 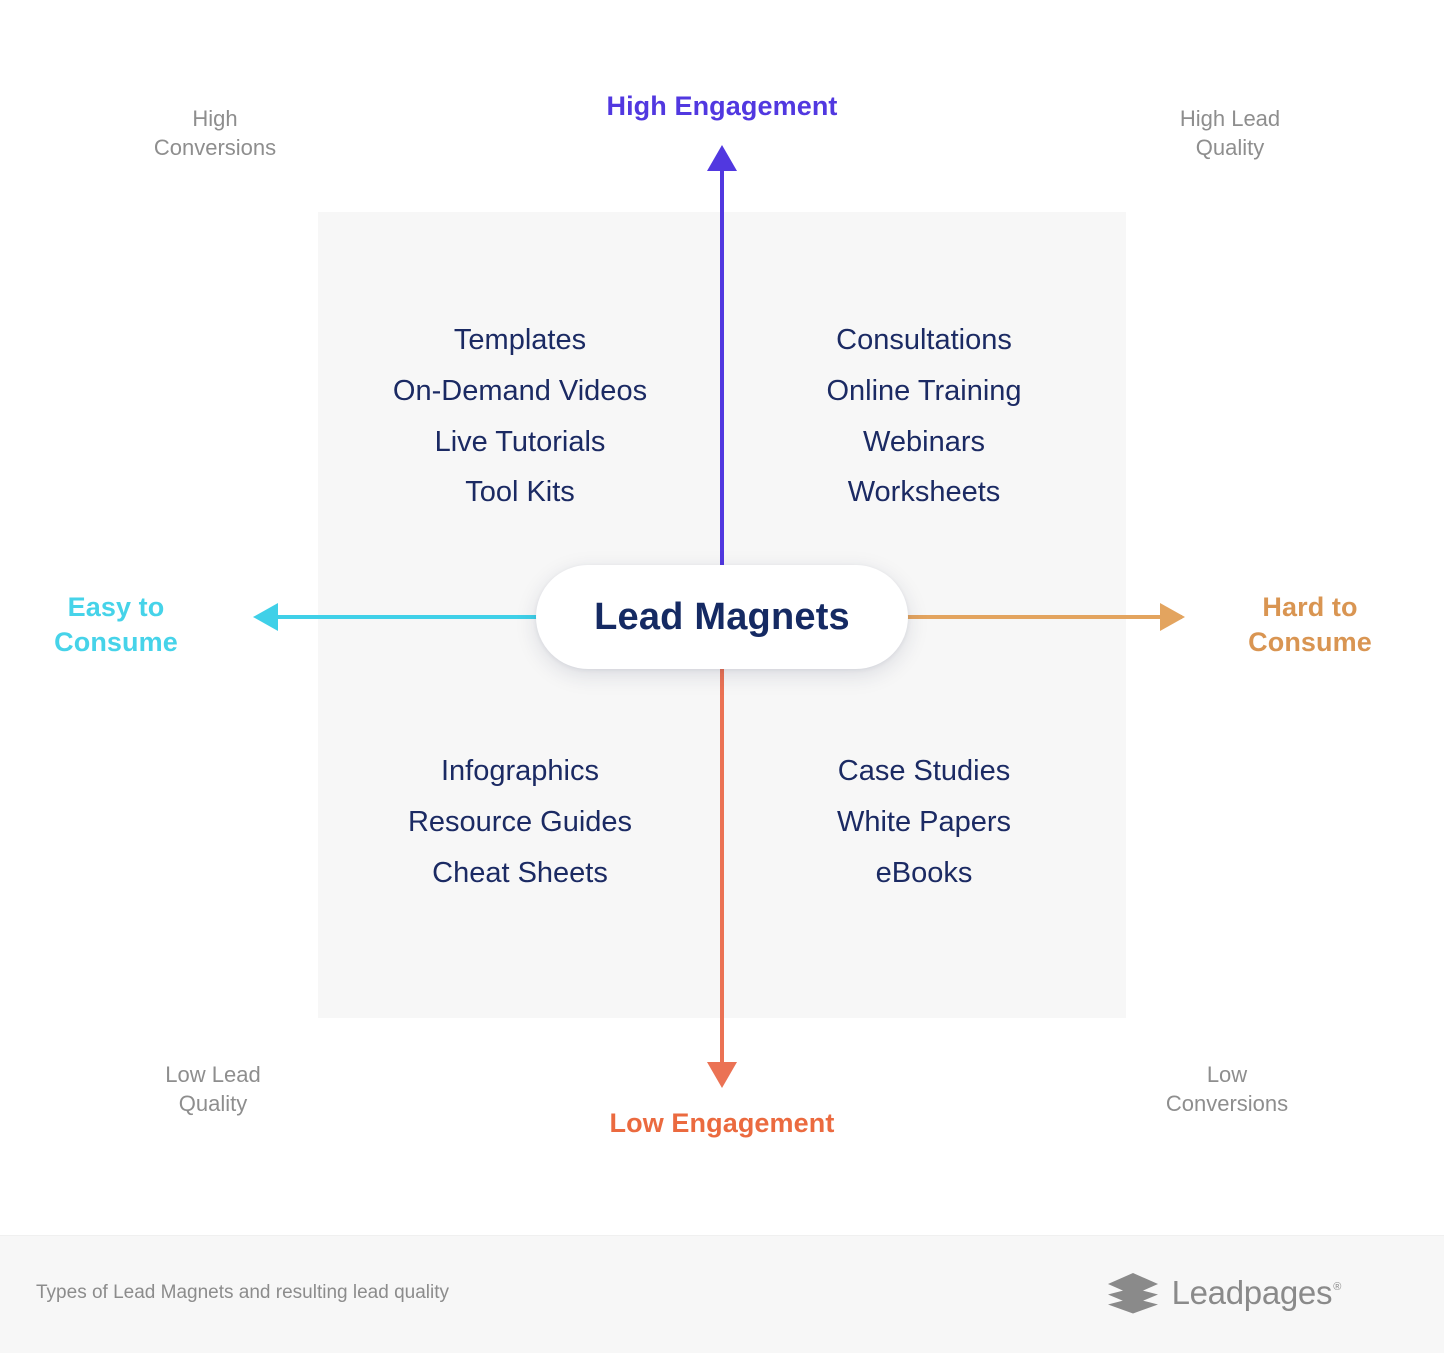 I want to click on quadrant-bottom-right: Case Studies White Papers eBooks, so click(x=924, y=822).